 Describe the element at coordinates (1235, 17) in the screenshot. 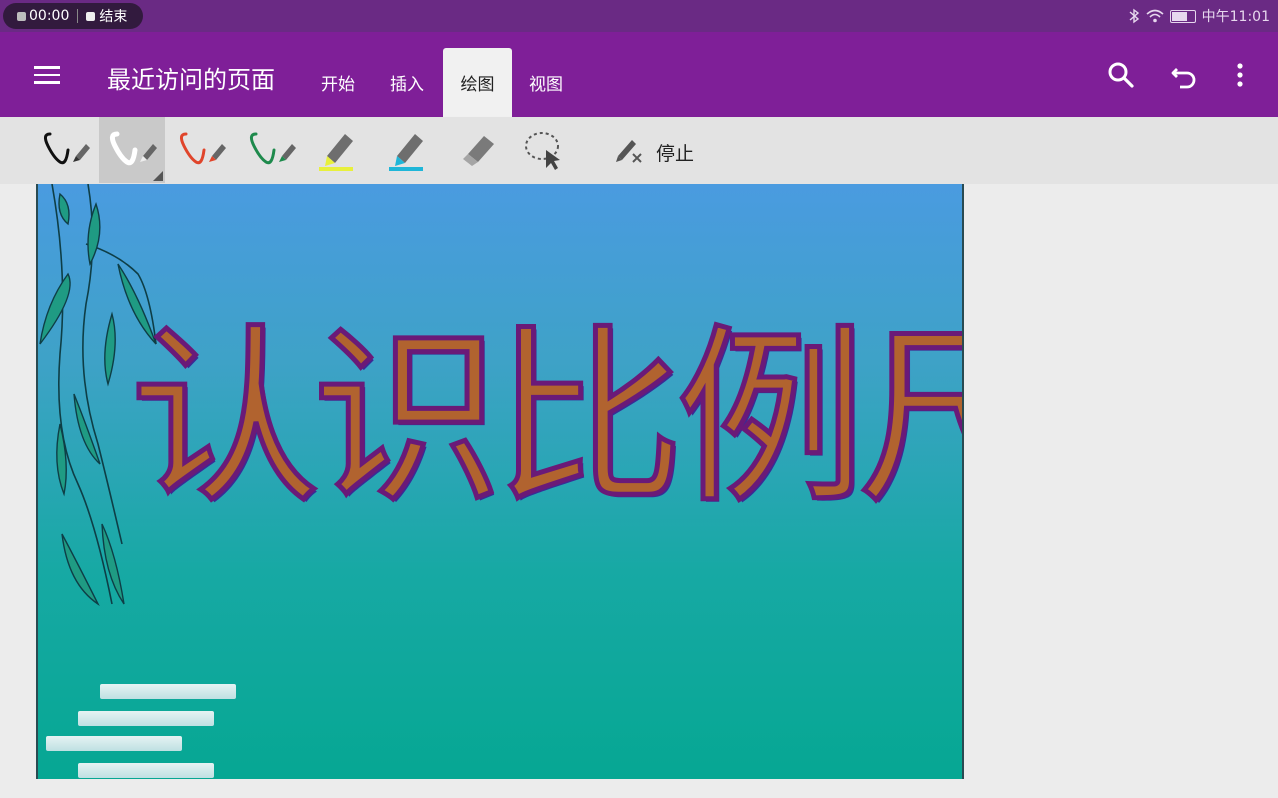

I see `clock: 中午11:01` at that location.